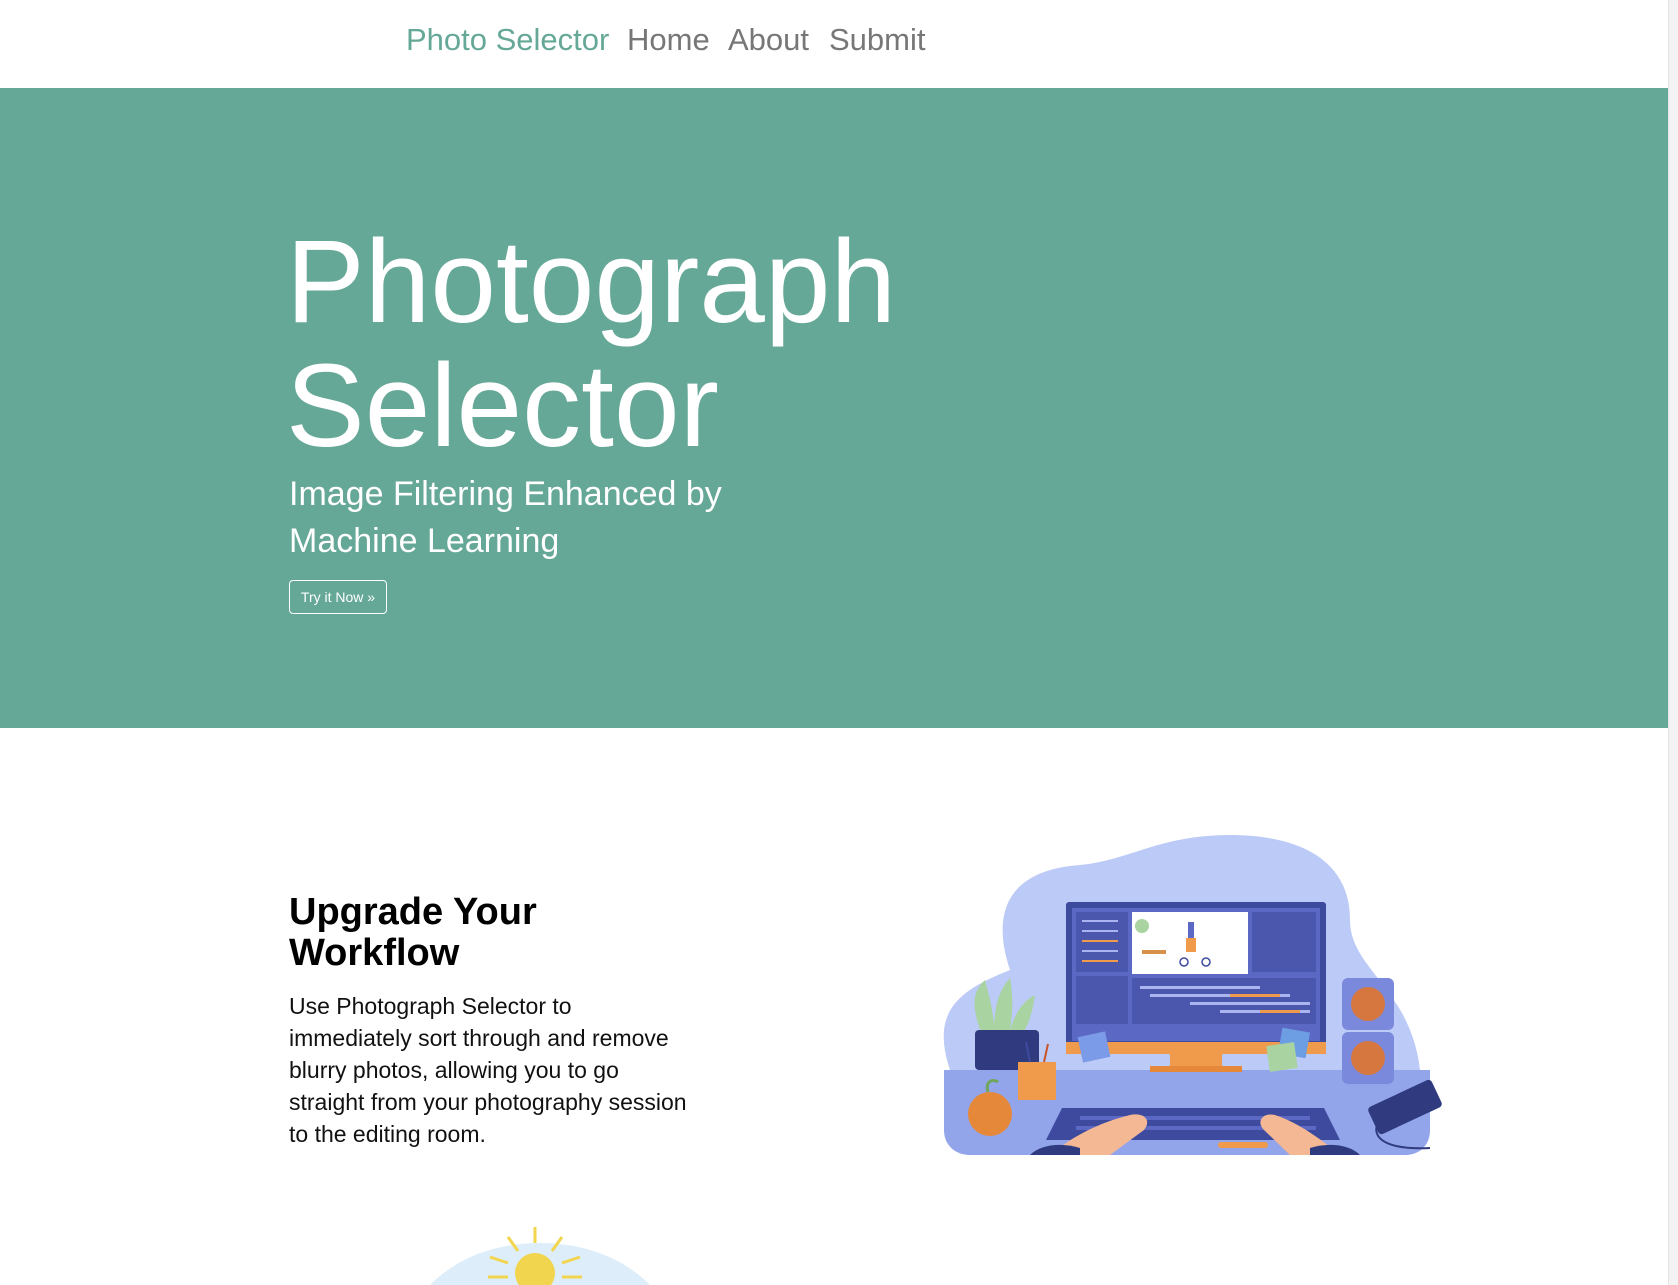 This screenshot has width=1678, height=1285. What do you see at coordinates (1224, 1001) in the screenshot?
I see `timeline-panel` at bounding box center [1224, 1001].